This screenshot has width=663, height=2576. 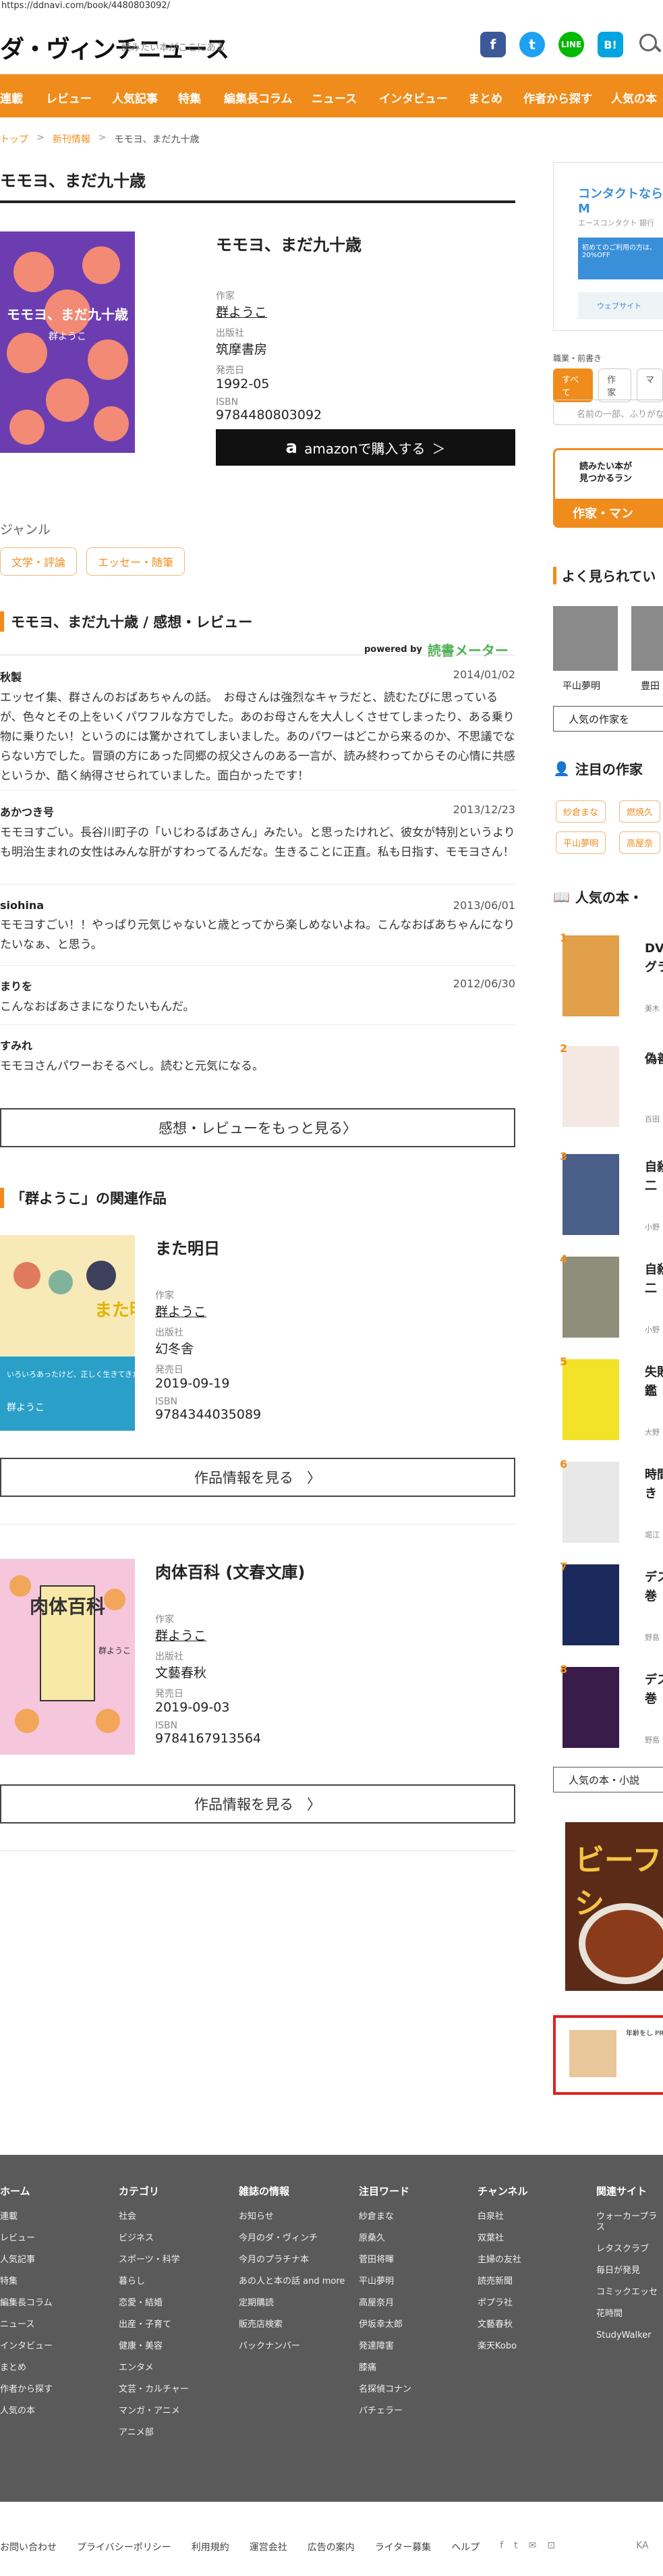 What do you see at coordinates (176, 2325) in the screenshot?
I see `footer-link: 出産・子育て` at bounding box center [176, 2325].